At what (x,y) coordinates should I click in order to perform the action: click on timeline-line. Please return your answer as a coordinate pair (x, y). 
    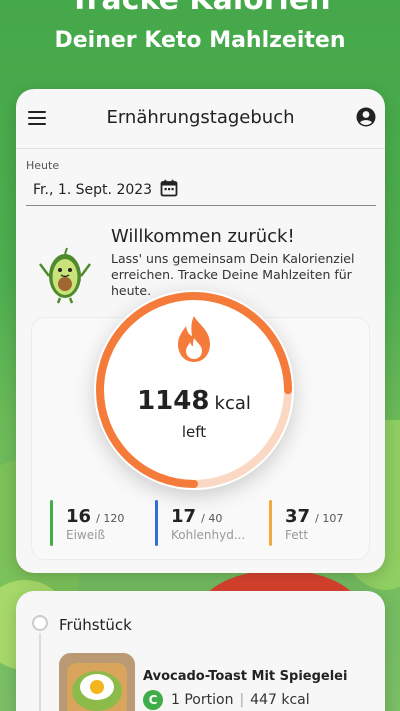
    Looking at the image, I should click on (40, 672).